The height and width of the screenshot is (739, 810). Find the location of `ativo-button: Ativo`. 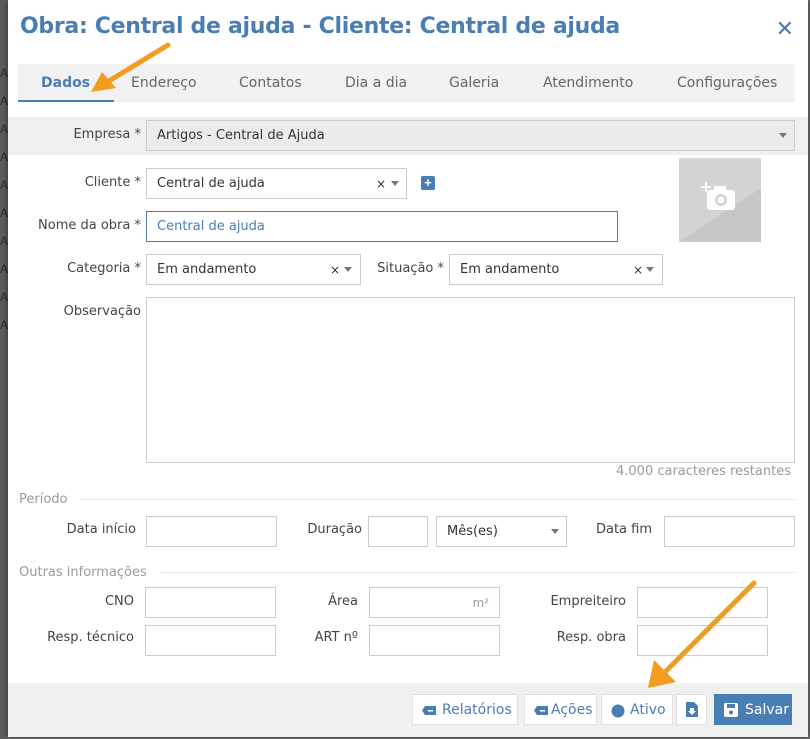

ativo-button: Ativo is located at coordinates (637, 709).